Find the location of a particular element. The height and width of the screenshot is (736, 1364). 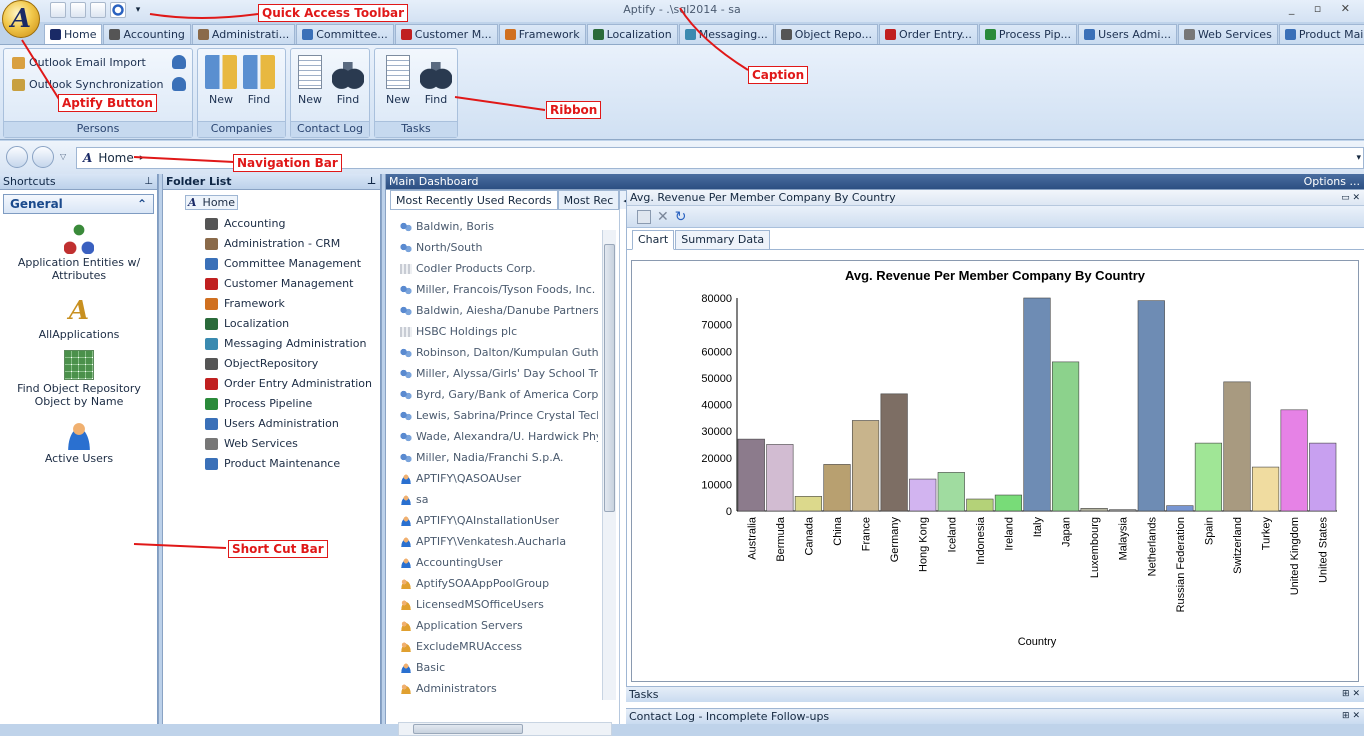

tab-localization: Localization is located at coordinates (632, 34).